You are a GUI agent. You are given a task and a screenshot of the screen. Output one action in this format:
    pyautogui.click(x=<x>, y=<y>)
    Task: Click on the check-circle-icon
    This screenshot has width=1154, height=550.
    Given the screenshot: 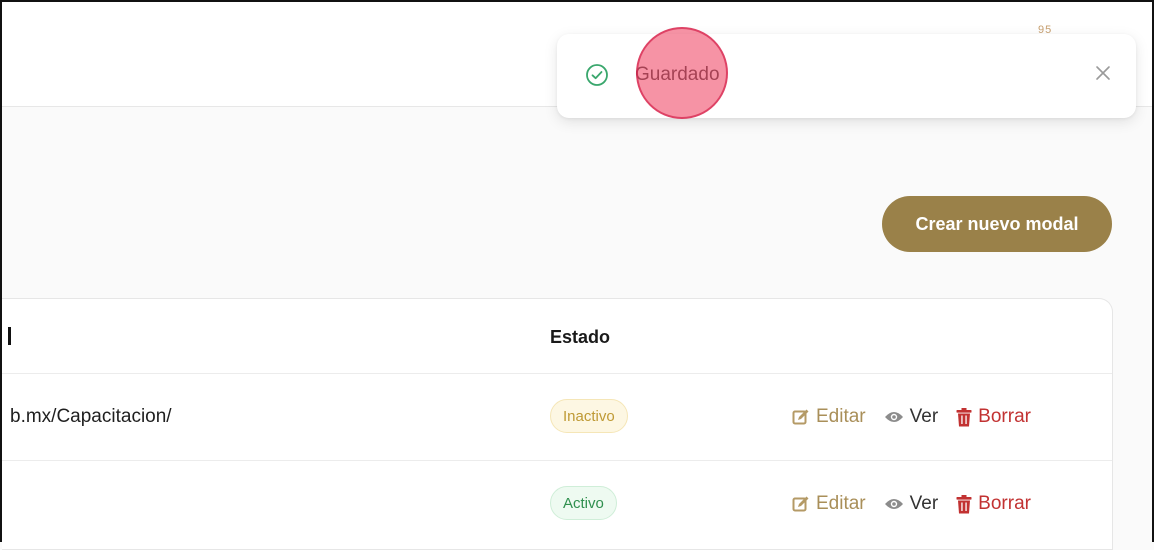 What is the action you would take?
    pyautogui.click(x=597, y=75)
    